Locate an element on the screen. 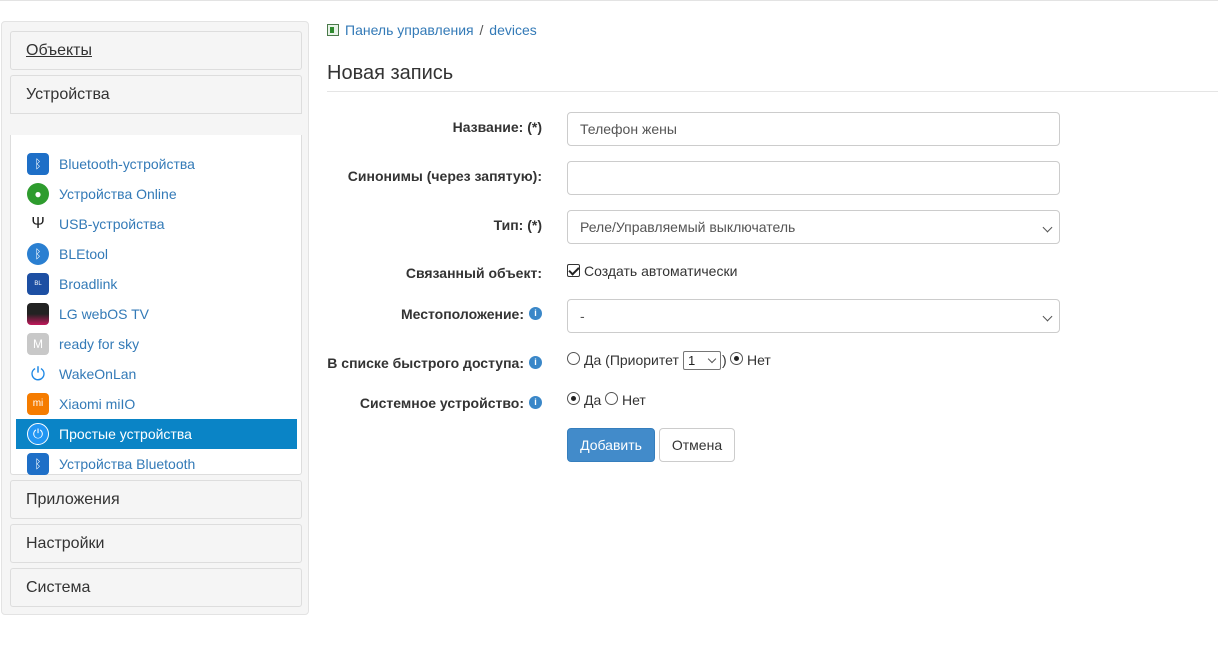 Image resolution: width=1218 pixels, height=653 pixels. name-input: Телефон жены is located at coordinates (813, 129).